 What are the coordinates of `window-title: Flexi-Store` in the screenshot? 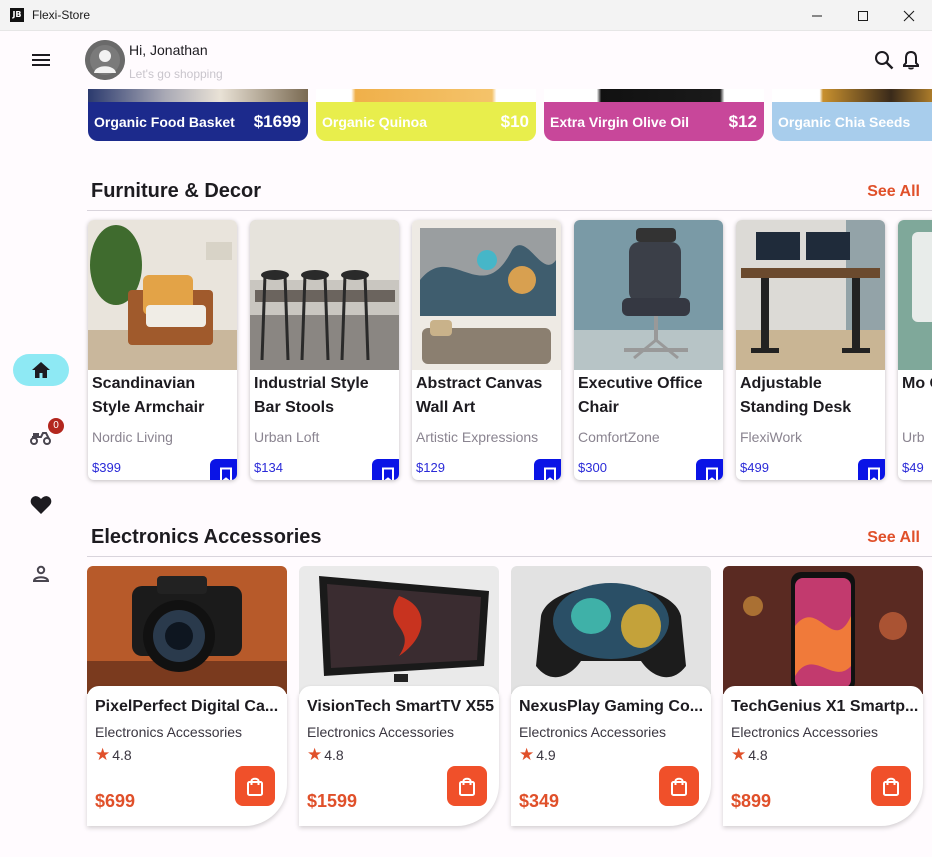 It's located at (61, 15).